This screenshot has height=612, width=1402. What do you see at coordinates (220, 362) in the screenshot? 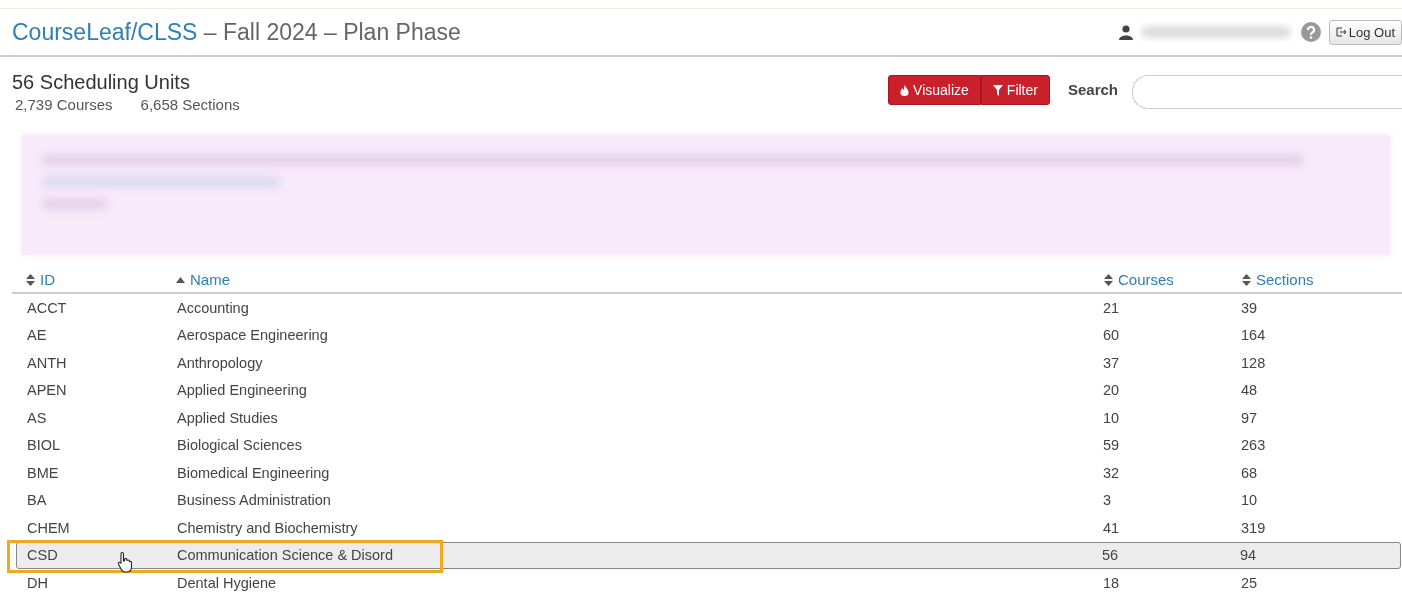
I see `table-cell: Anthropology` at bounding box center [220, 362].